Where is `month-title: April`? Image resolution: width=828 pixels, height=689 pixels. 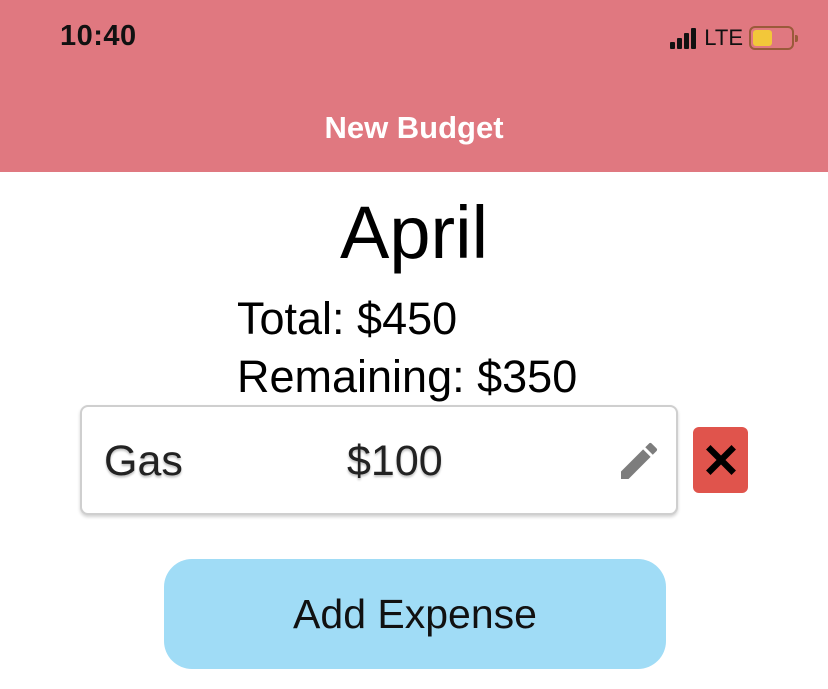 month-title: April is located at coordinates (414, 232).